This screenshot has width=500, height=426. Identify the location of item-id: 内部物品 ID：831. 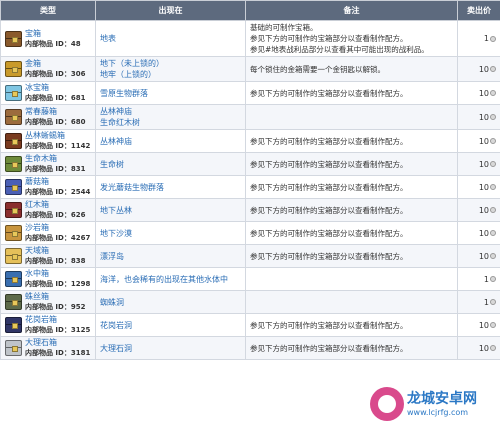
(55, 169).